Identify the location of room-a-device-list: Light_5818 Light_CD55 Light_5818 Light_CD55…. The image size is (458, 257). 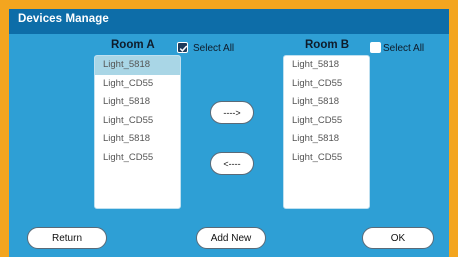
(137, 132).